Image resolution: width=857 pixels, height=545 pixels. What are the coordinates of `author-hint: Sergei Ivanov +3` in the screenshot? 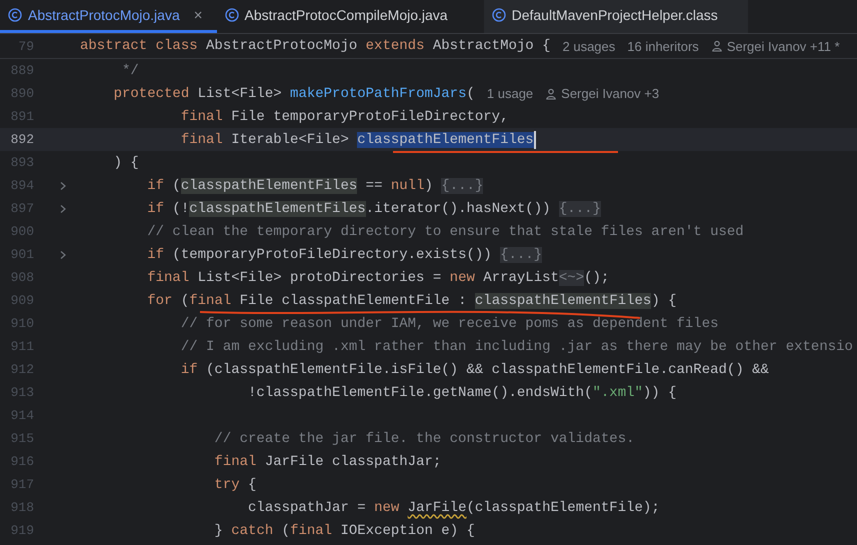 It's located at (602, 93).